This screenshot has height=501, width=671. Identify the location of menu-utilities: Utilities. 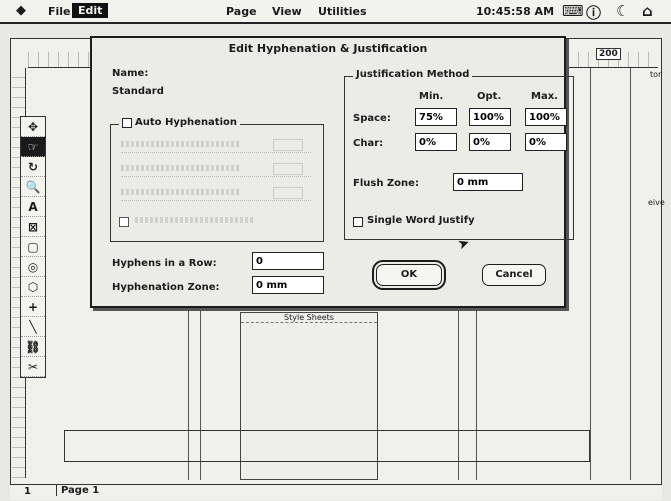
(342, 11).